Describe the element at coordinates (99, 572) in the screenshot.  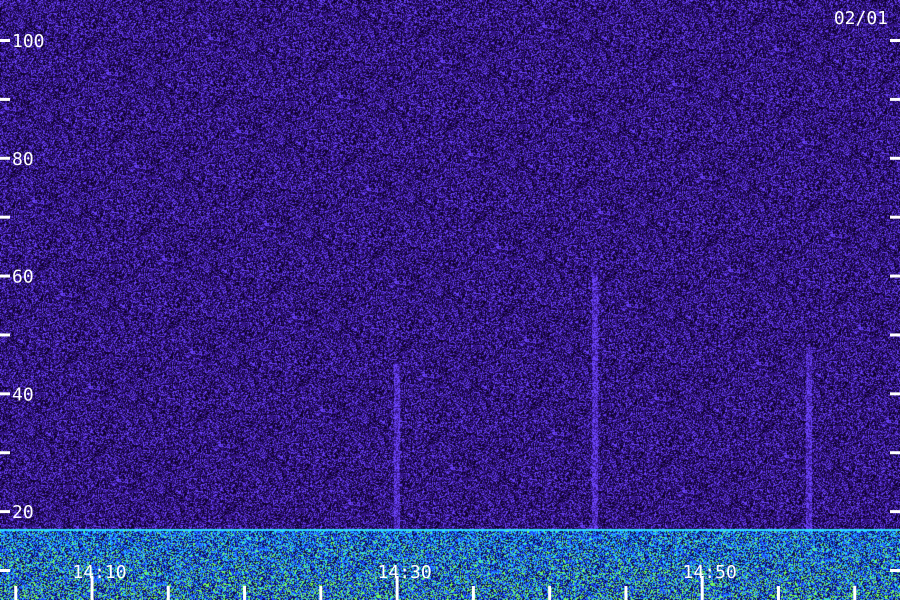
I see `x-tick-label: 14:10` at that location.